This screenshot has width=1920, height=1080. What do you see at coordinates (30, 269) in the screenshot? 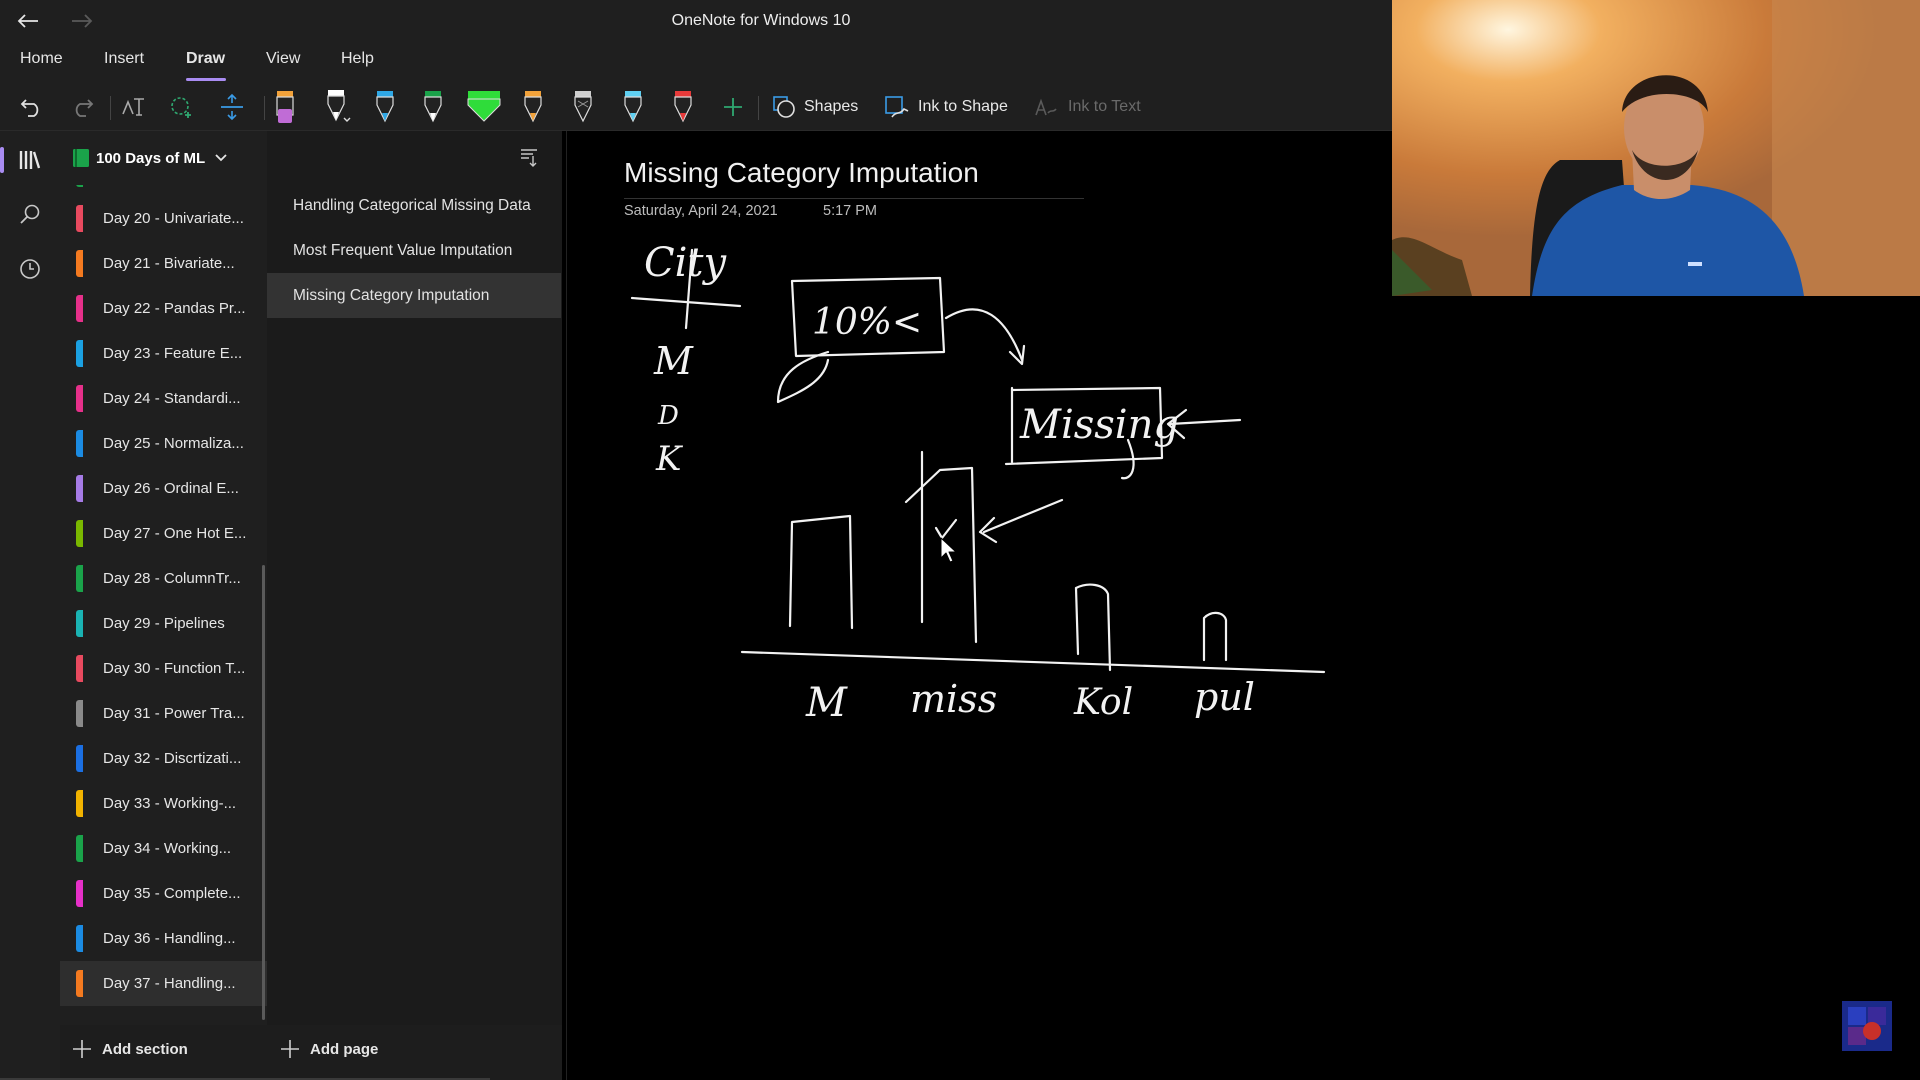
I see `recent-notes-button` at bounding box center [30, 269].